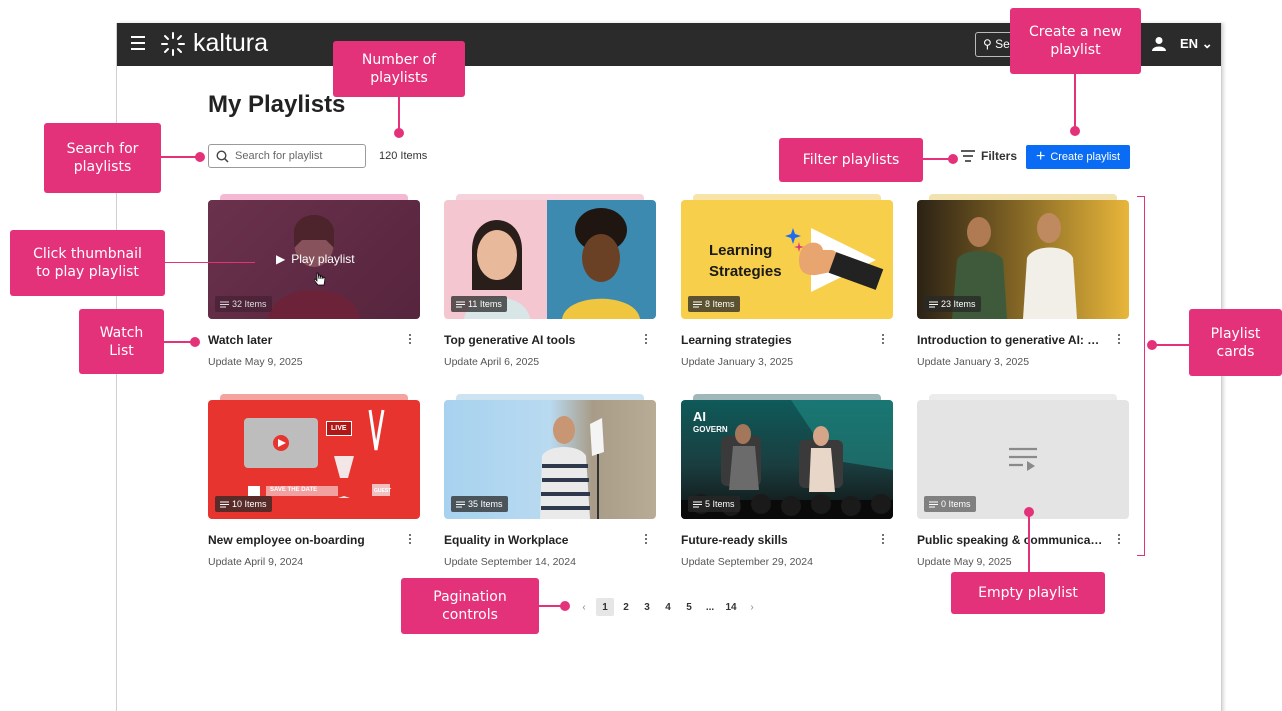  What do you see at coordinates (1023, 259) in the screenshot?
I see `playlist-thumbnail: 23 Items` at bounding box center [1023, 259].